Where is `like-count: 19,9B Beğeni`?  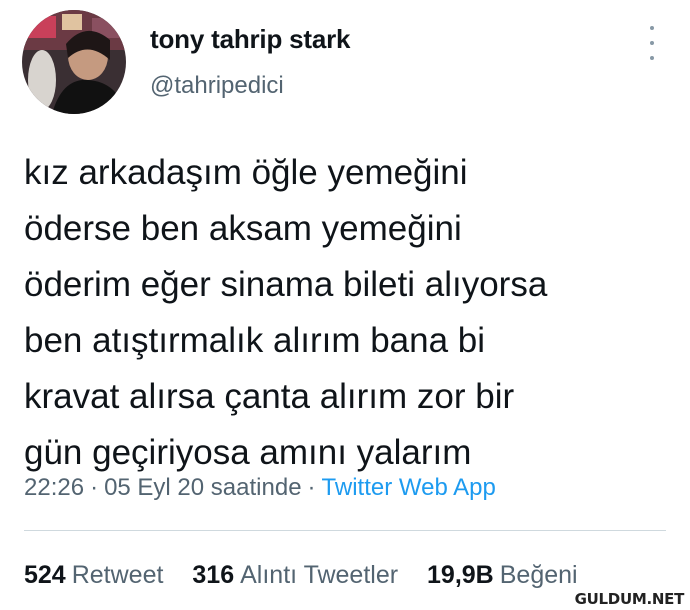
like-count: 19,9B Beğeni is located at coordinates (502, 575).